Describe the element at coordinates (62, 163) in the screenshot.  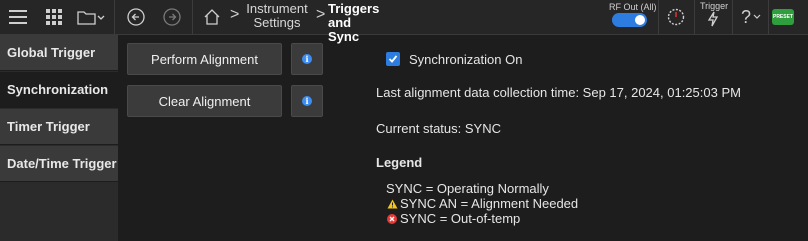
I see `sidebar-item-label: Date/Time Trigger` at that location.